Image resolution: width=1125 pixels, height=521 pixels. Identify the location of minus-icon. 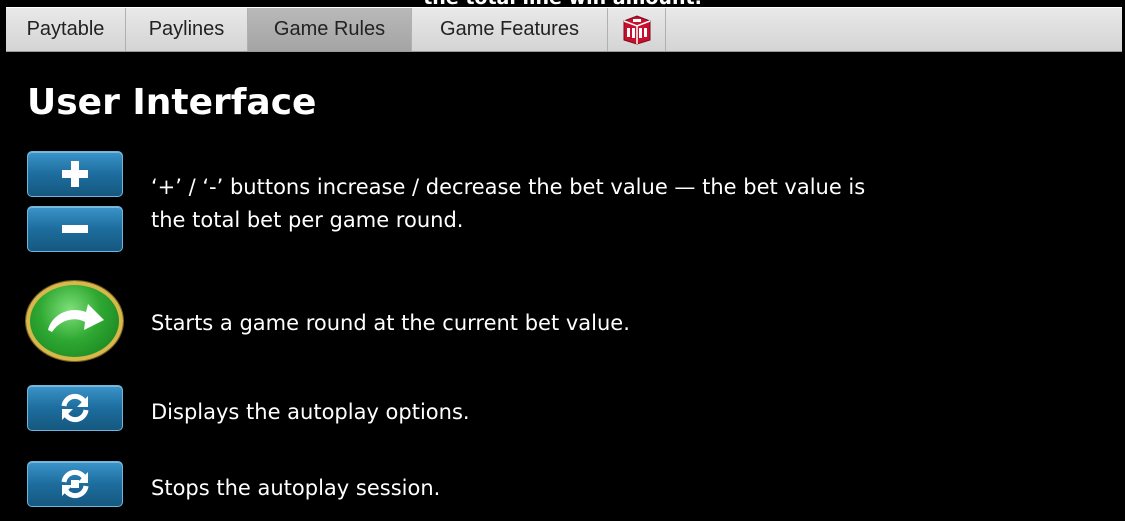
(75, 229).